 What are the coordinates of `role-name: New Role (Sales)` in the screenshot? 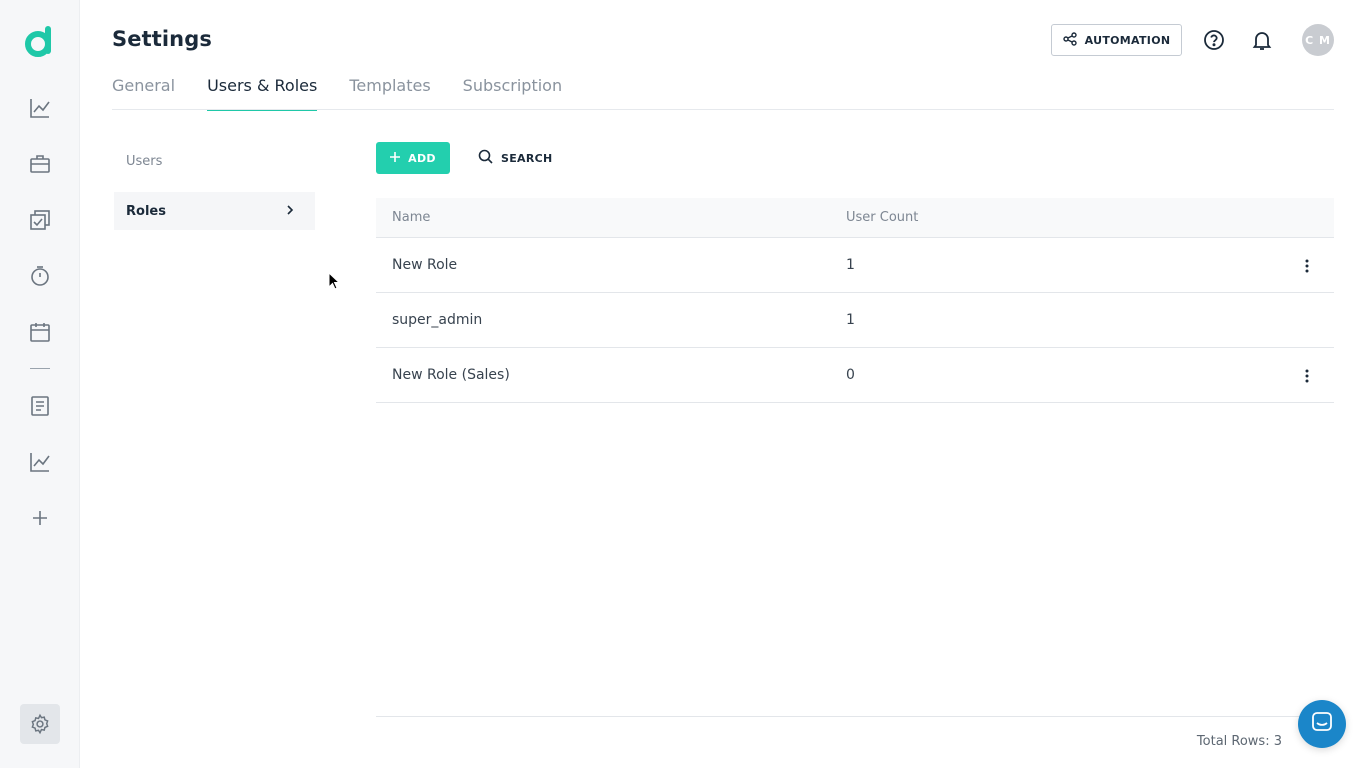 It's located at (451, 375).